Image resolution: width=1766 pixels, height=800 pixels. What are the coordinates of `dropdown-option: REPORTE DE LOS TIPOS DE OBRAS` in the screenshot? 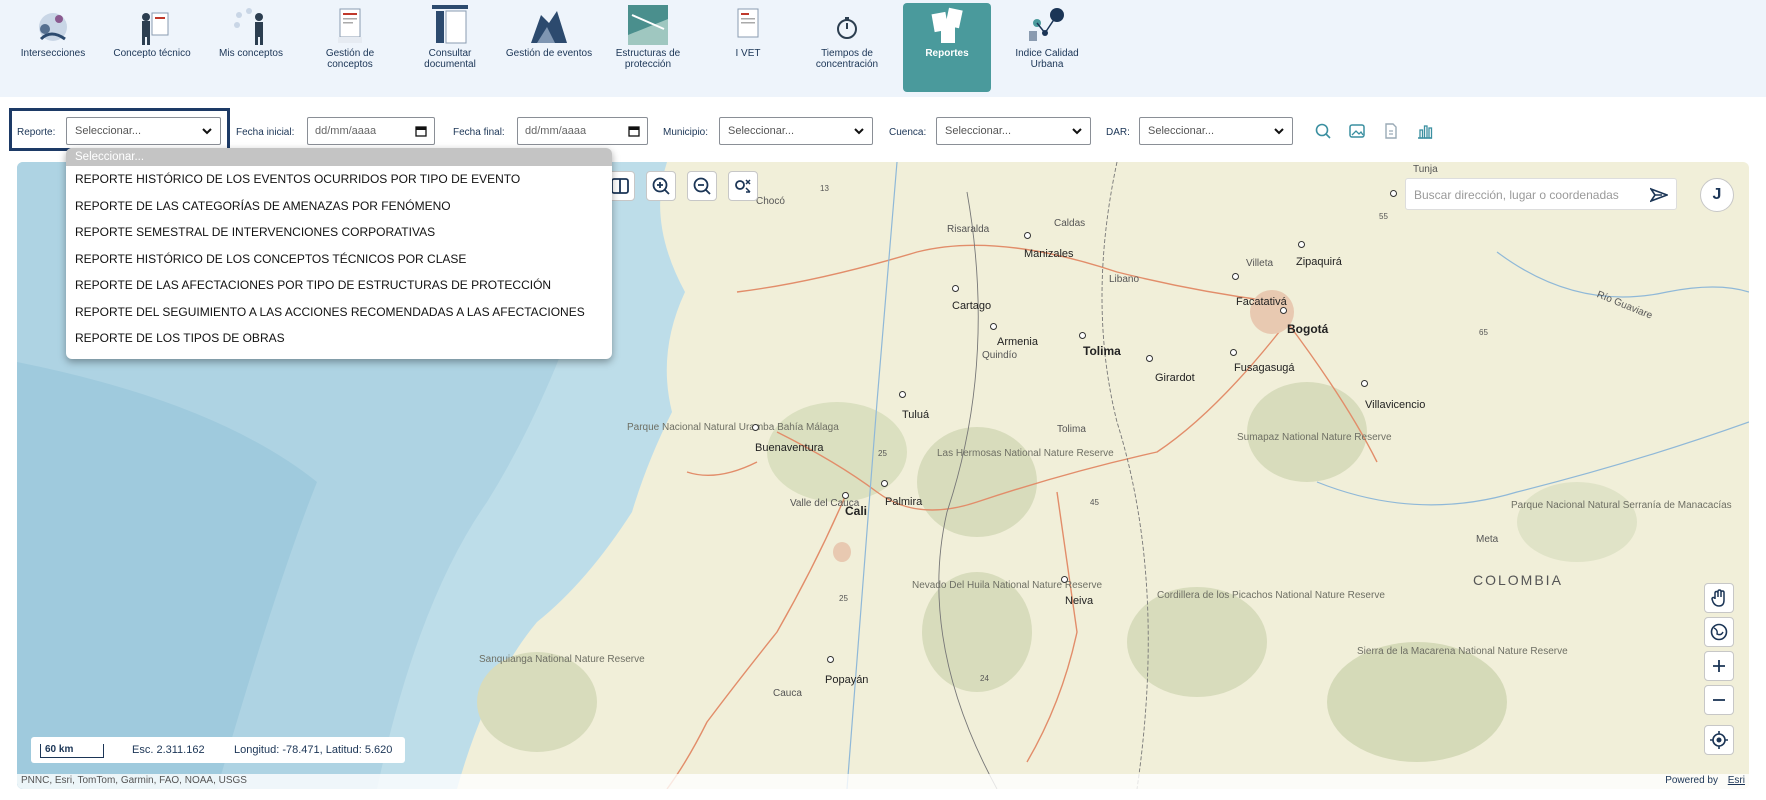 It's located at (339, 338).